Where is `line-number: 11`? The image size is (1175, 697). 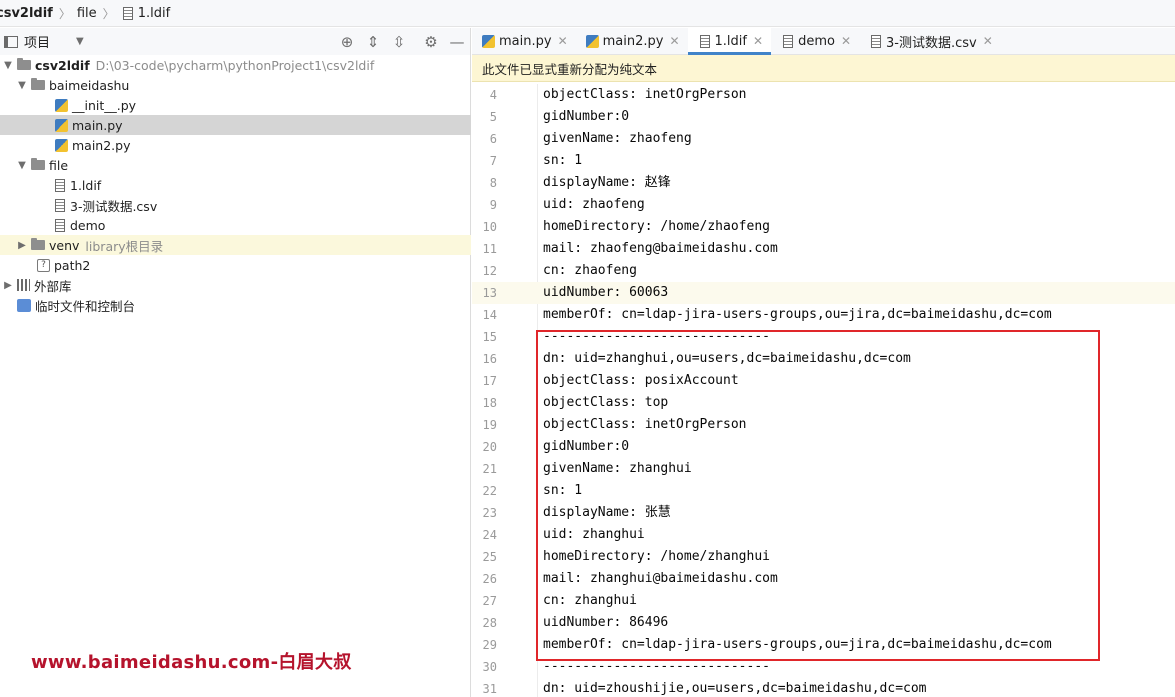
line-number: 11 is located at coordinates (482, 249).